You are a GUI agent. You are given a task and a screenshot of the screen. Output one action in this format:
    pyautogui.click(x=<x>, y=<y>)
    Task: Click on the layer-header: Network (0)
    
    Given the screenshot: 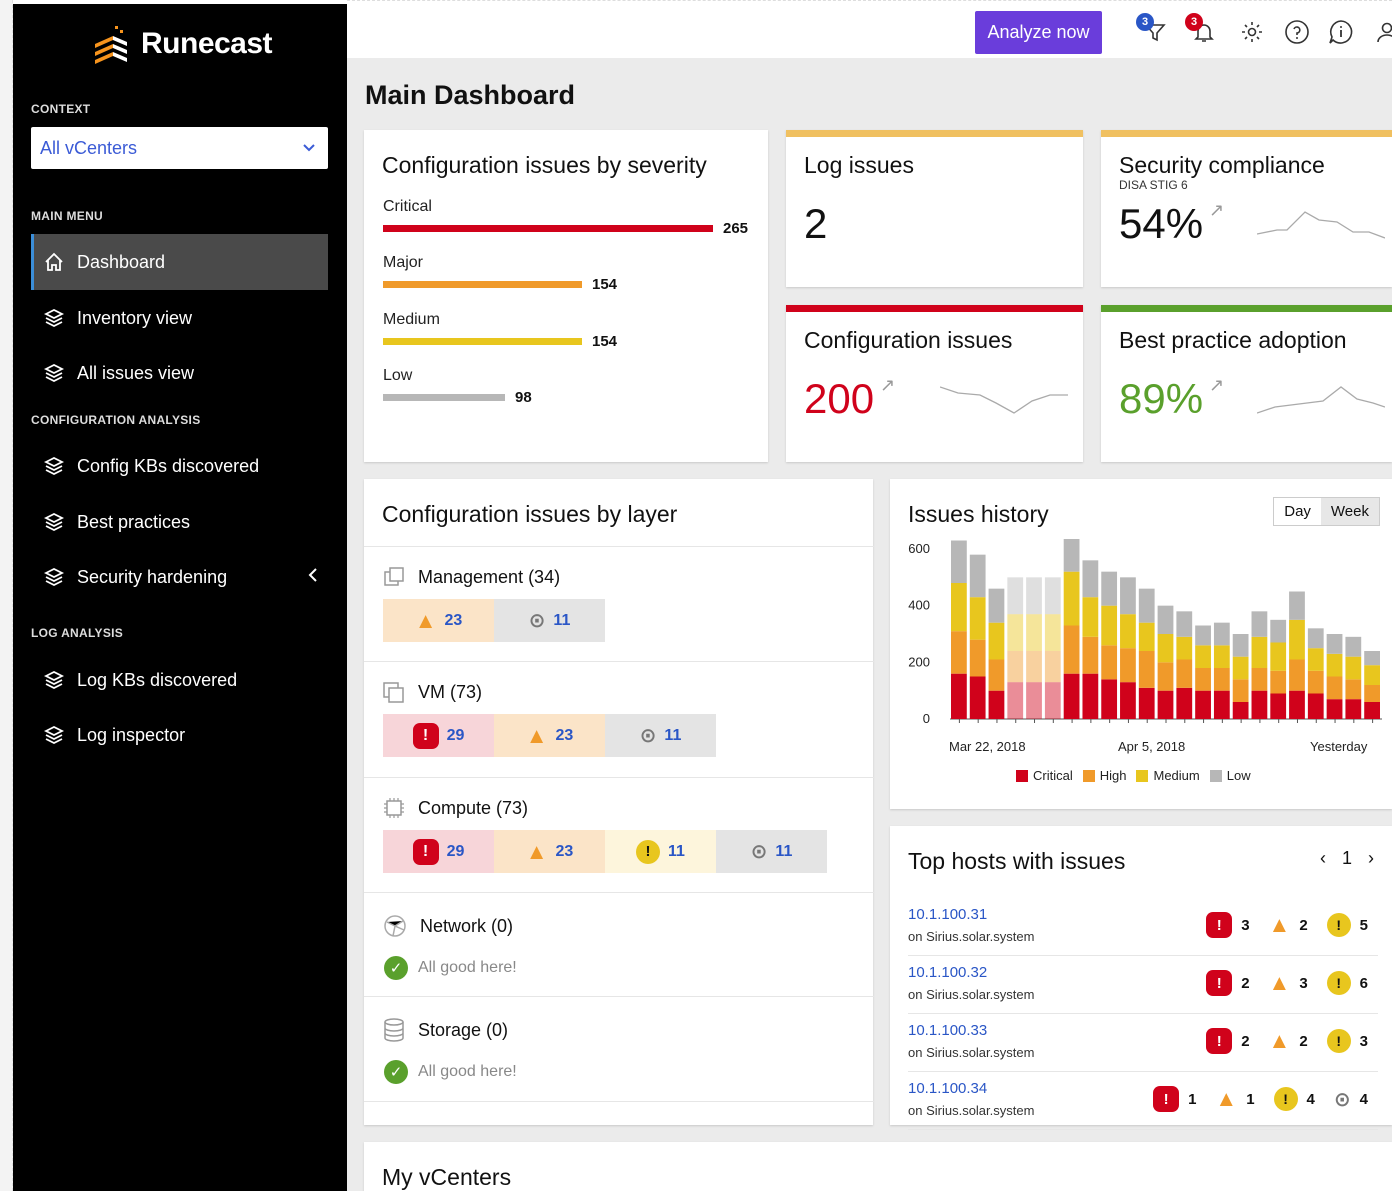 What is the action you would take?
    pyautogui.click(x=447, y=926)
    